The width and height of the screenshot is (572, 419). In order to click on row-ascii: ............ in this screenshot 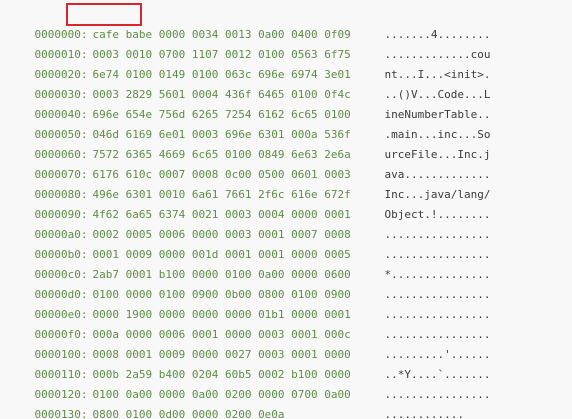, I will do `click(424, 413)`.